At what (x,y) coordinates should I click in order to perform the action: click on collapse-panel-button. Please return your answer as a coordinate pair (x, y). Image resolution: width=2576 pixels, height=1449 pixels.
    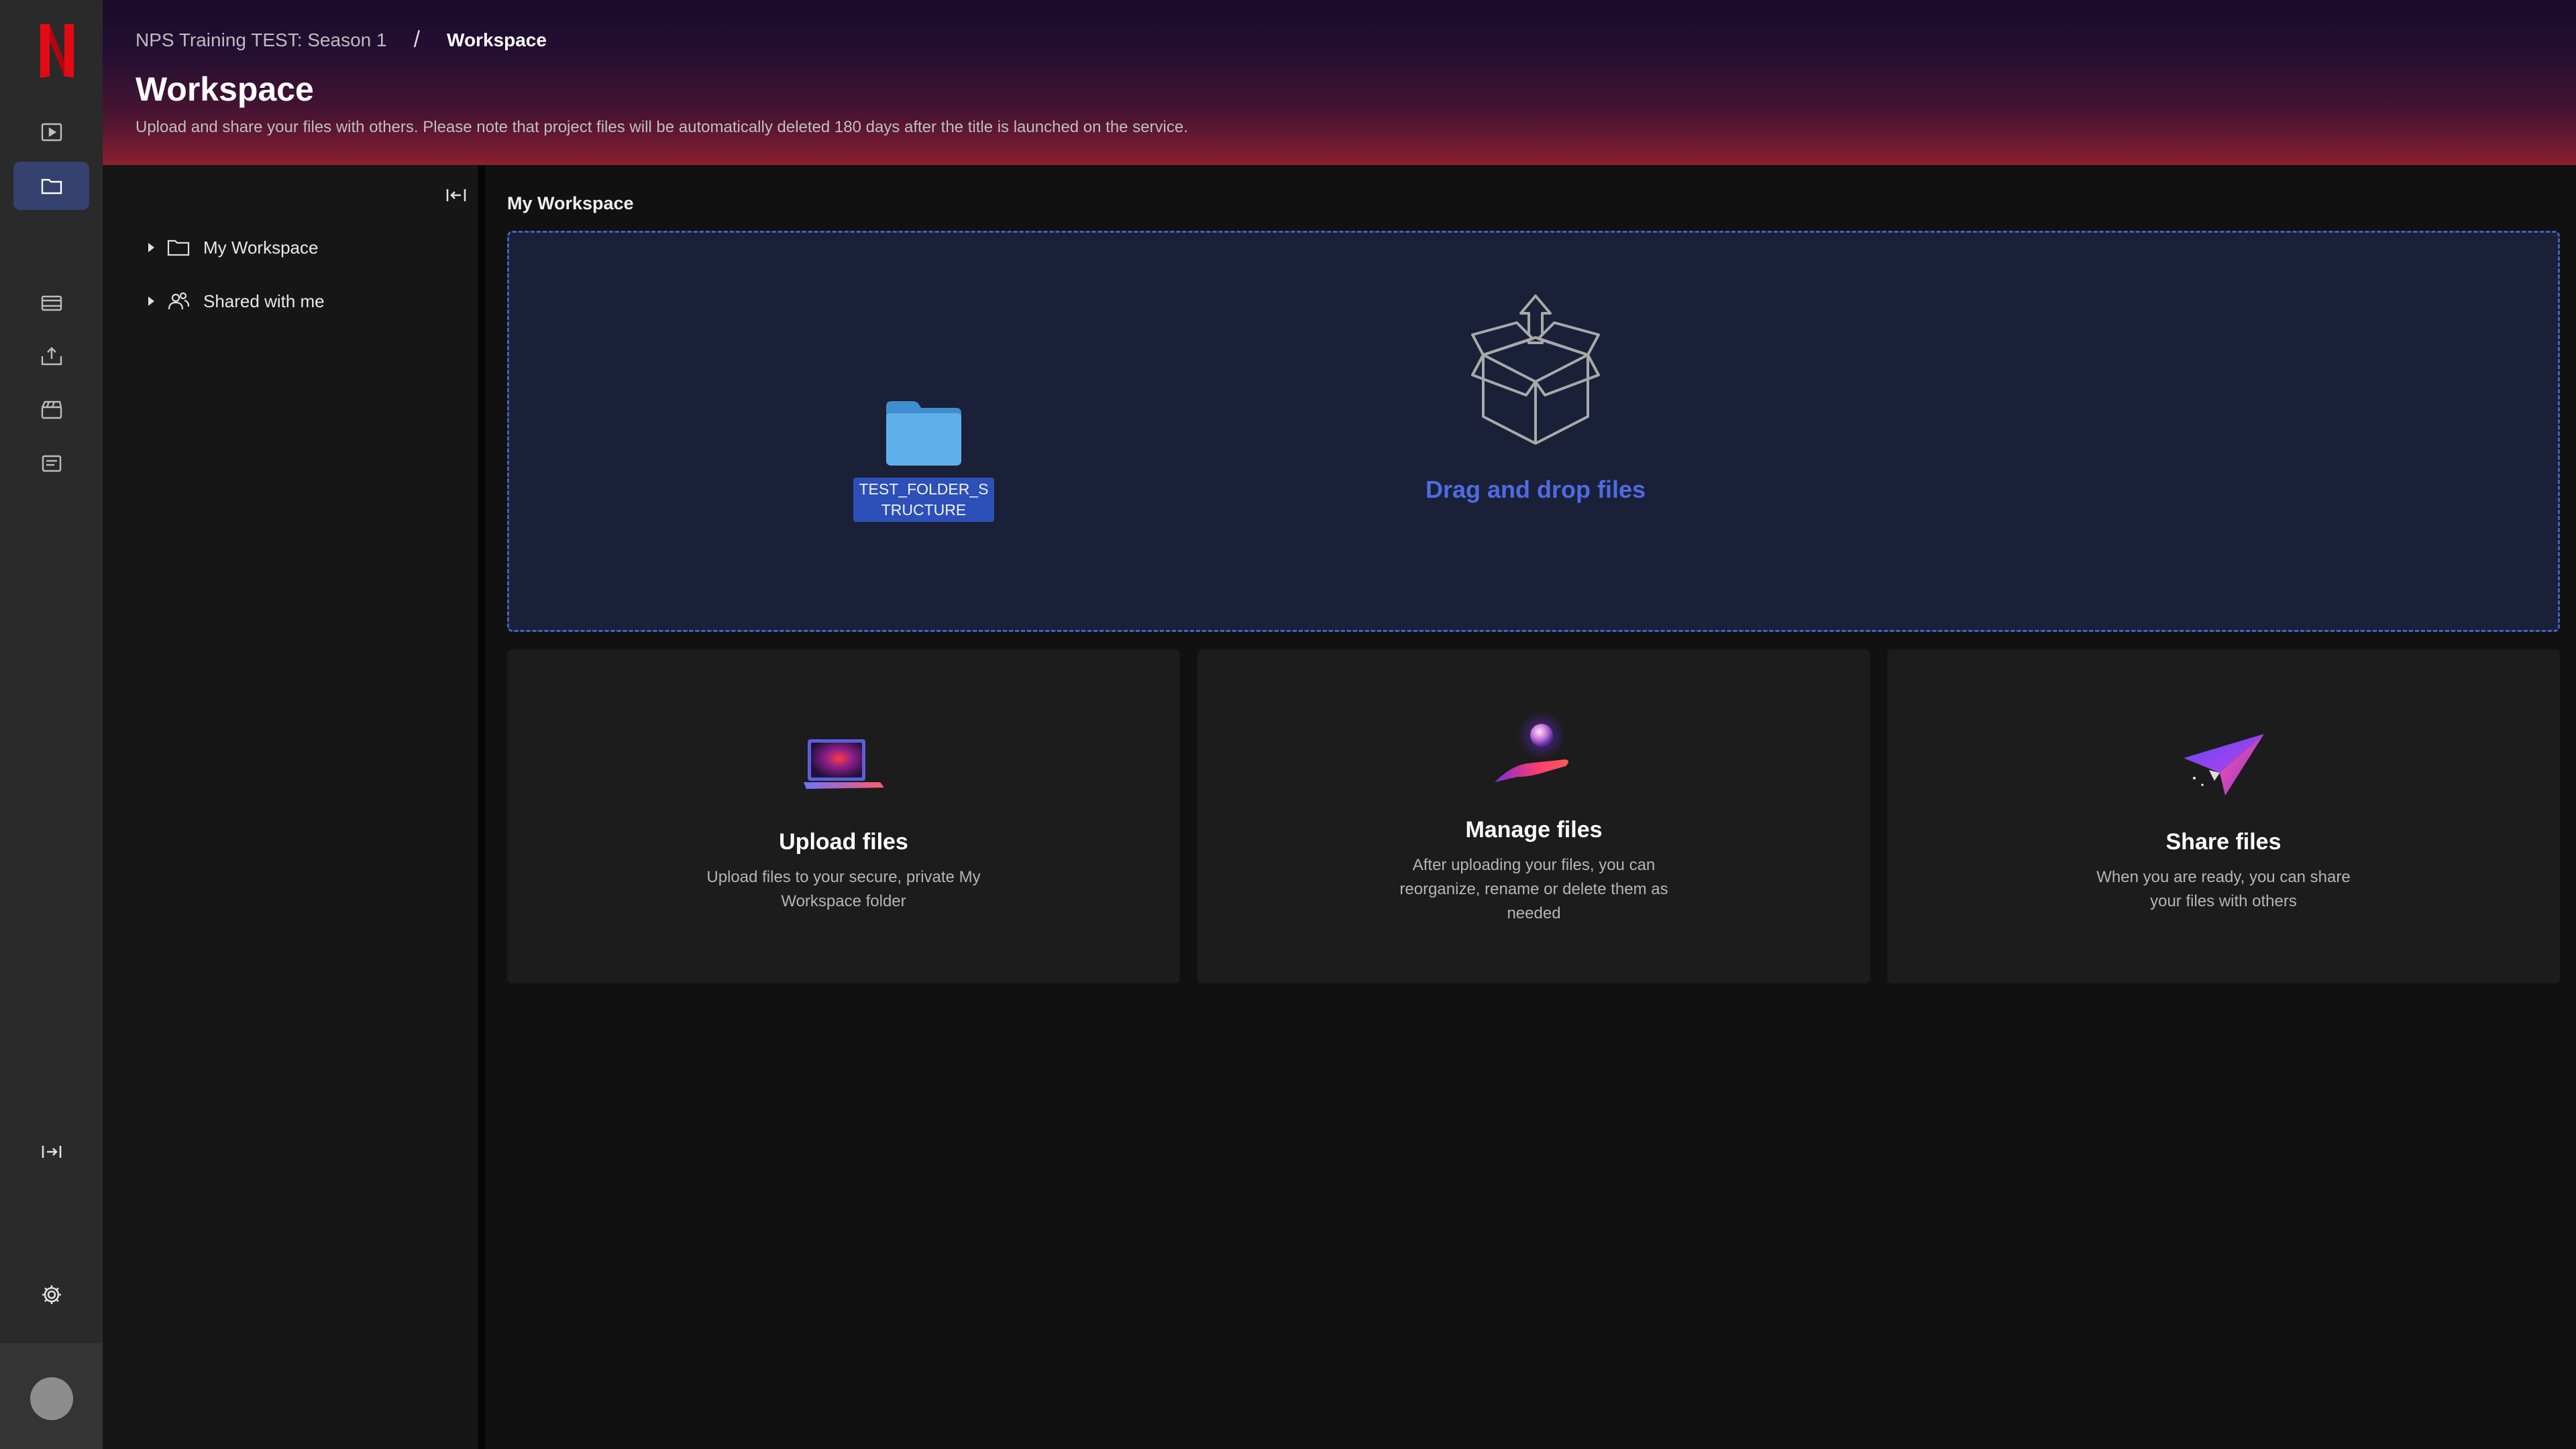
    Looking at the image, I should click on (456, 195).